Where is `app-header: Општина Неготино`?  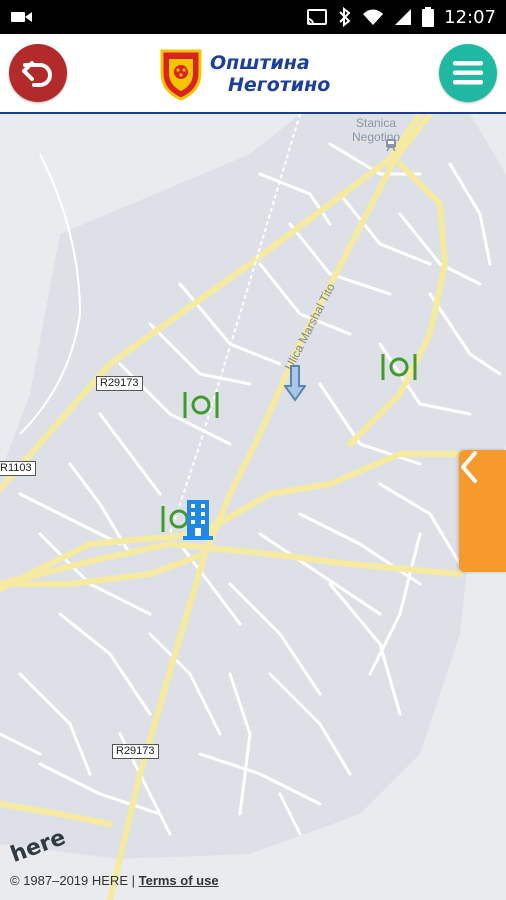
app-header: Општина Неготино is located at coordinates (253, 74).